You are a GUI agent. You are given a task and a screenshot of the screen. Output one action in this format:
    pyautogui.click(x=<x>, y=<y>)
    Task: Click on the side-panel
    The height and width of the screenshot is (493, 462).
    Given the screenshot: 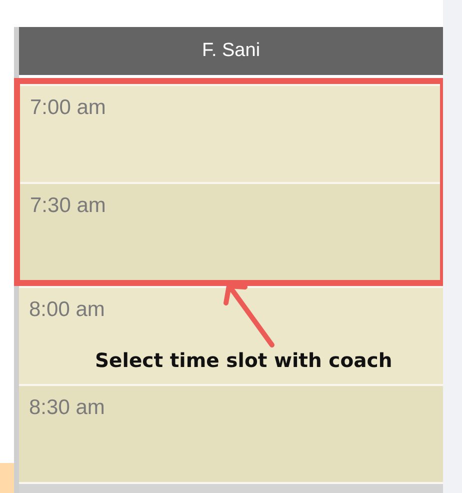 What is the action you would take?
    pyautogui.click(x=7, y=478)
    